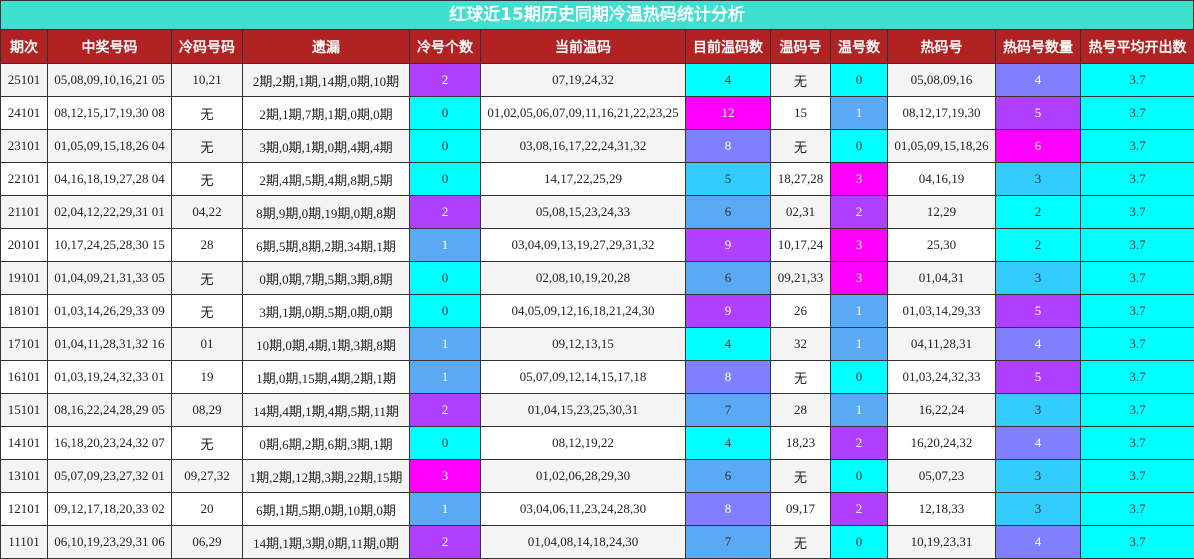 The width and height of the screenshot is (1194, 559). What do you see at coordinates (800, 113) in the screenshot?
I see `cell-warm: 15` at bounding box center [800, 113].